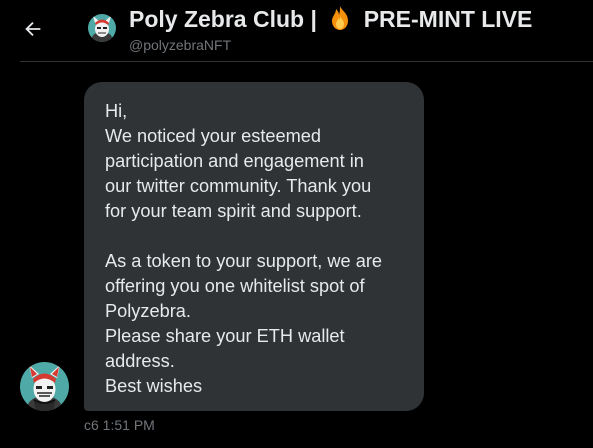 This screenshot has height=448, width=593. What do you see at coordinates (102, 28) in the screenshot?
I see `header-avatar` at bounding box center [102, 28].